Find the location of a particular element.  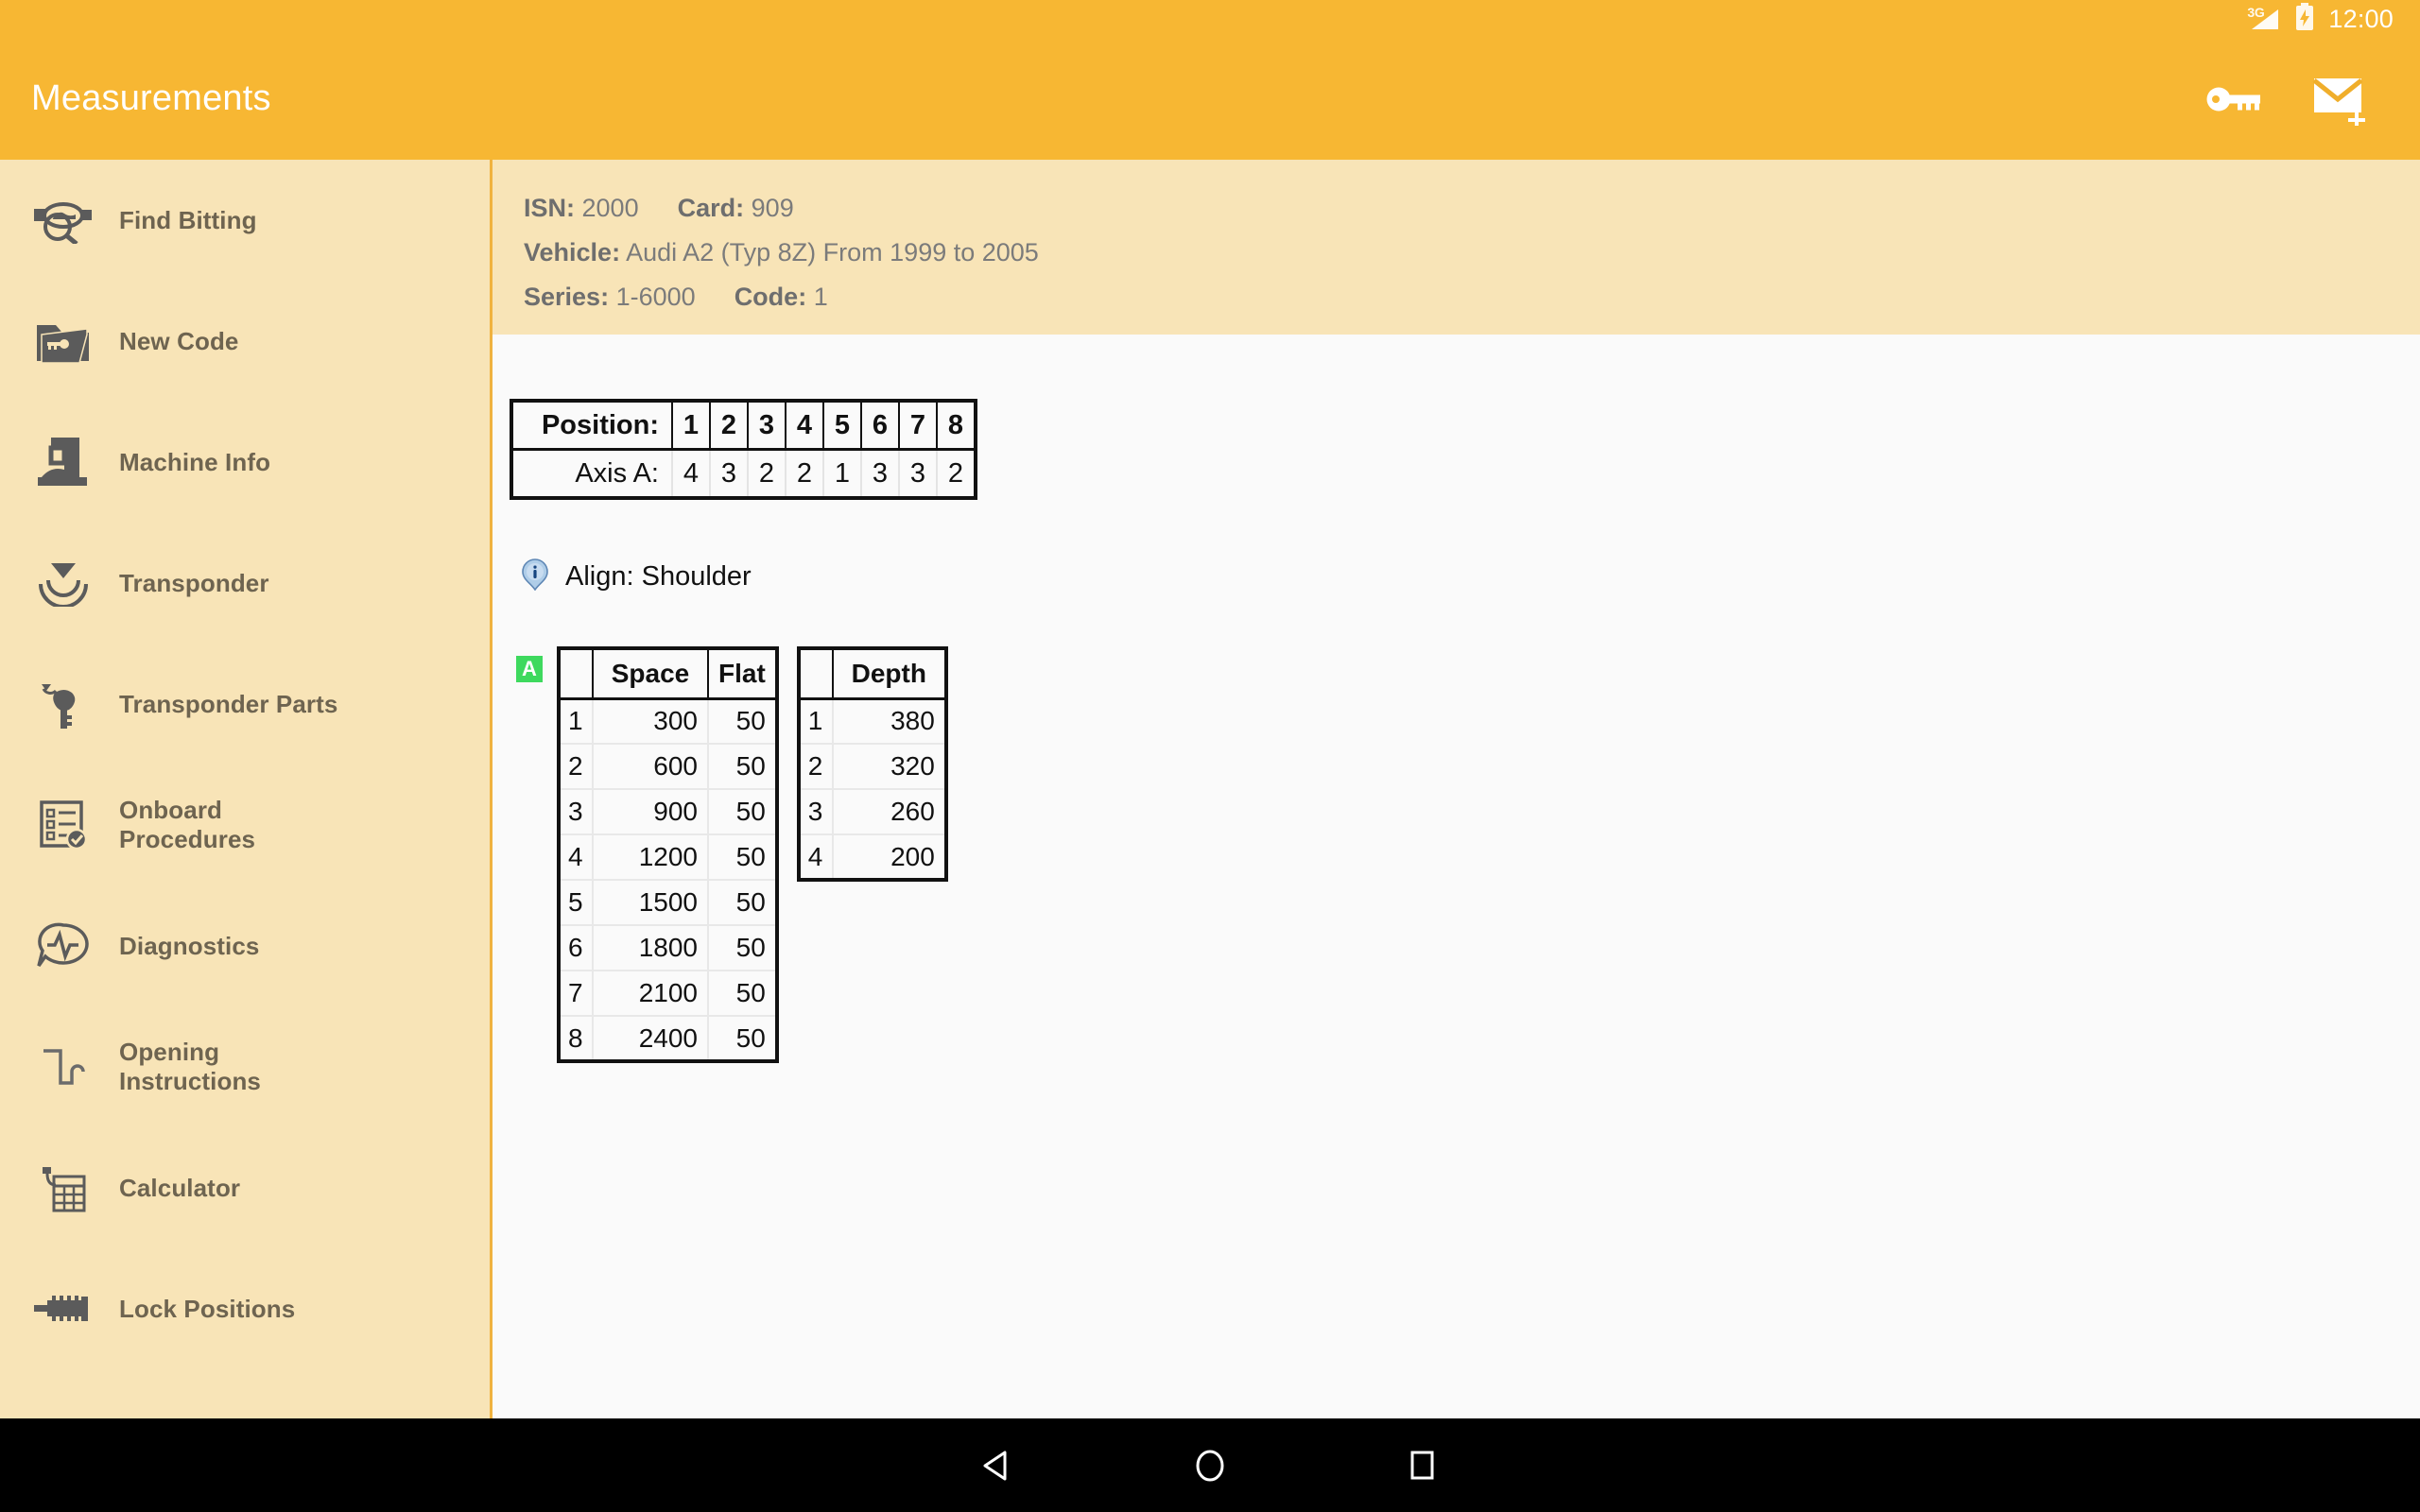

recents-button is located at coordinates (1422, 1466).